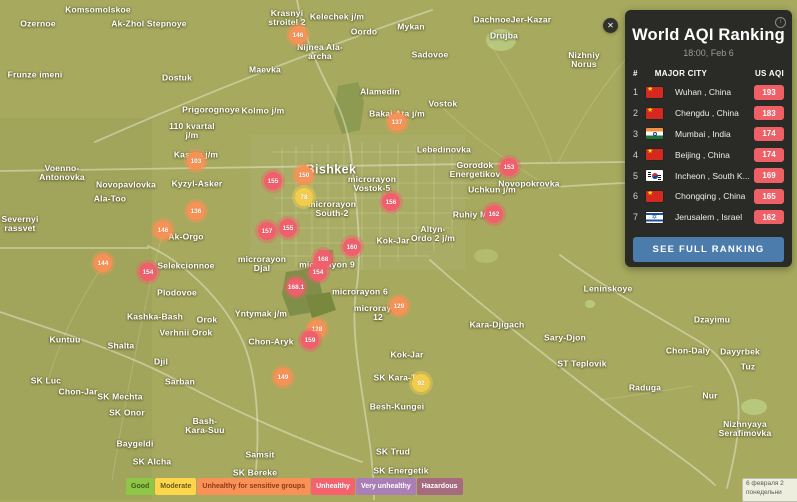 The image size is (797, 502). What do you see at coordinates (636, 175) in the screenshot?
I see `rank-number: 5` at bounding box center [636, 175].